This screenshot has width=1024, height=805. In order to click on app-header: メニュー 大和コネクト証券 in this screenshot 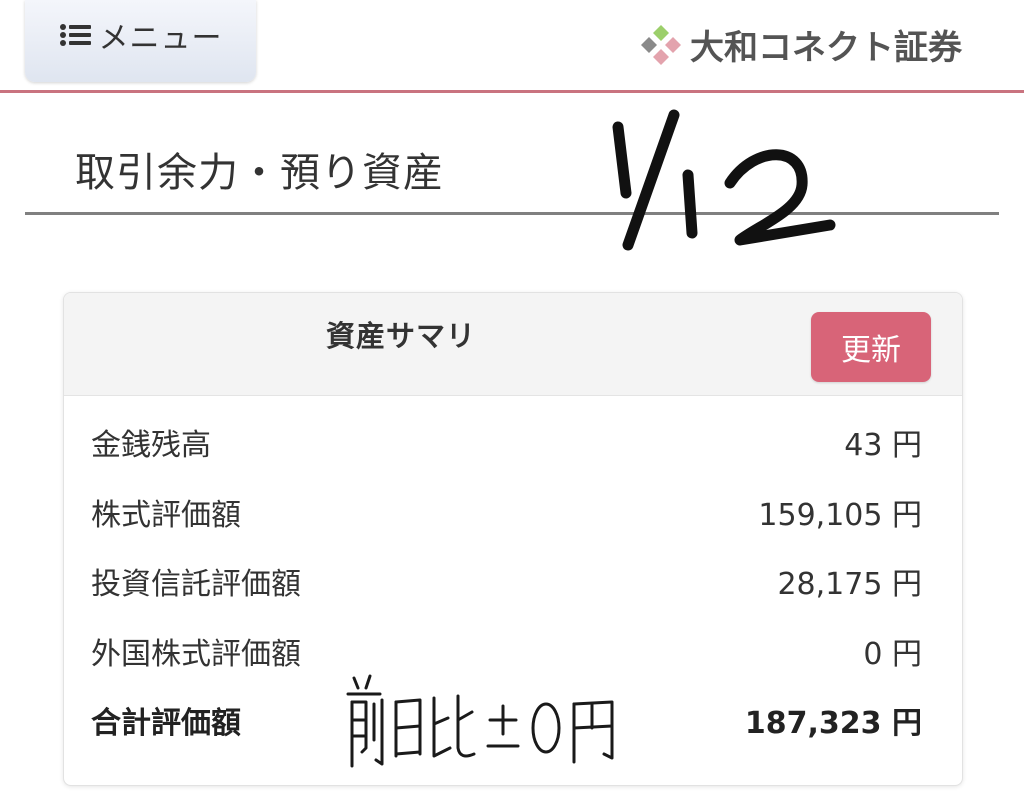, I will do `click(512, 46)`.